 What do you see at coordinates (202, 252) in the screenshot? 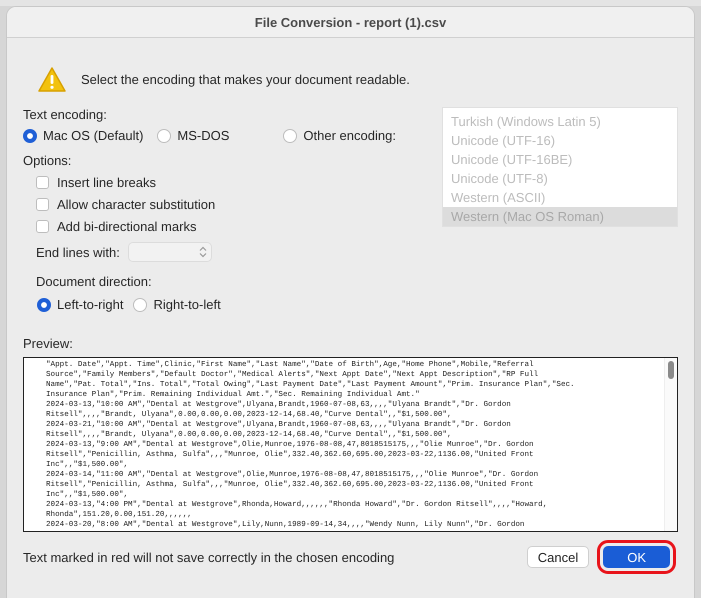
I see `chevron-updown-icon` at bounding box center [202, 252].